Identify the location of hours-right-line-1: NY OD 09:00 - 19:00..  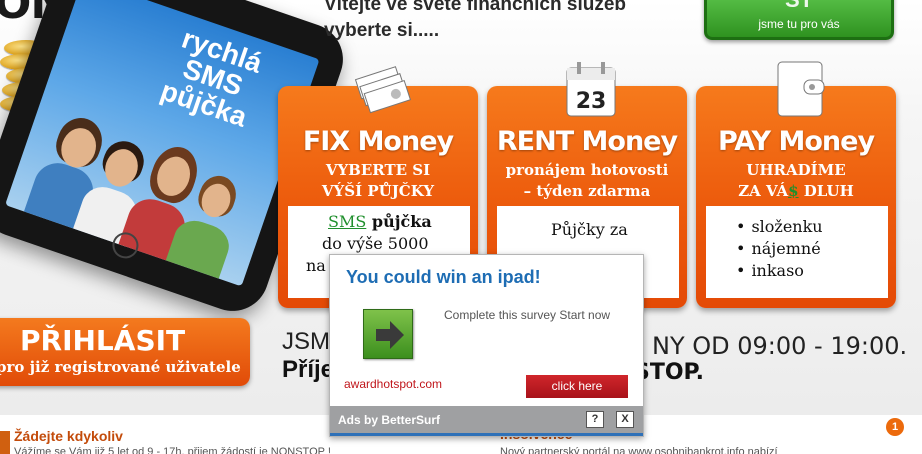
(780, 346).